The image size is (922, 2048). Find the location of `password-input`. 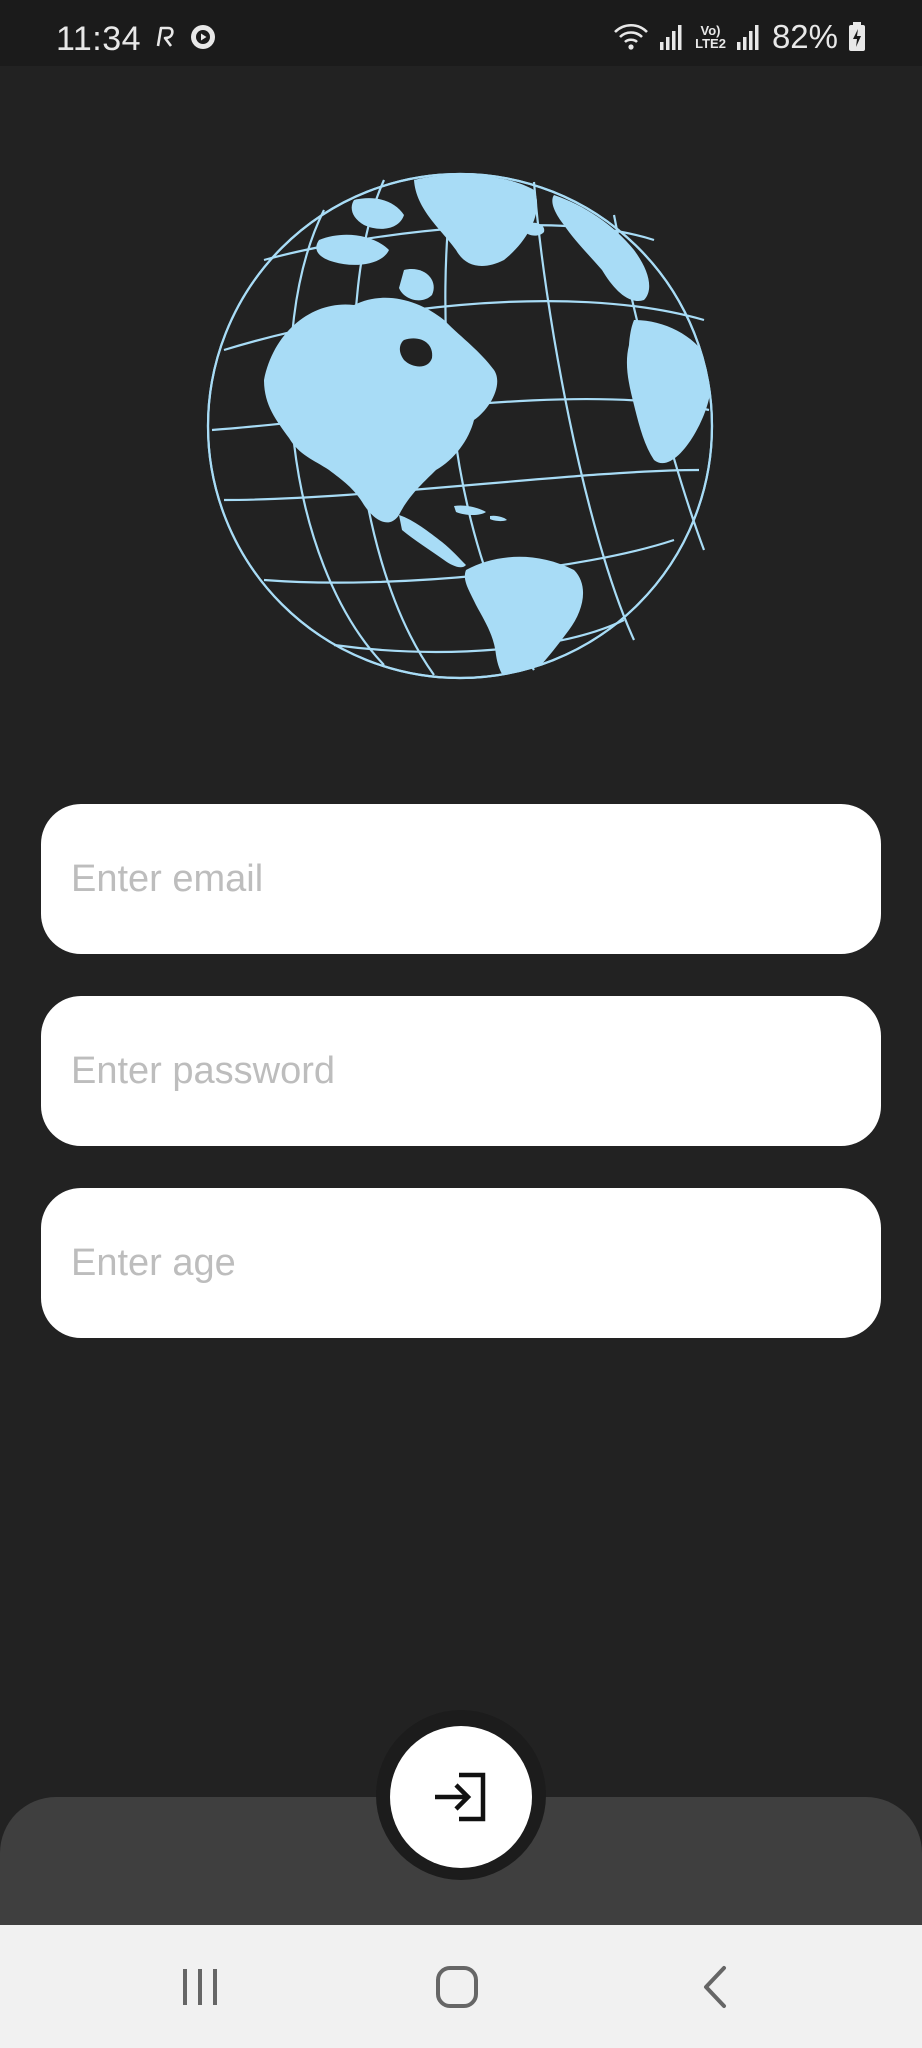

password-input is located at coordinates (461, 1071).